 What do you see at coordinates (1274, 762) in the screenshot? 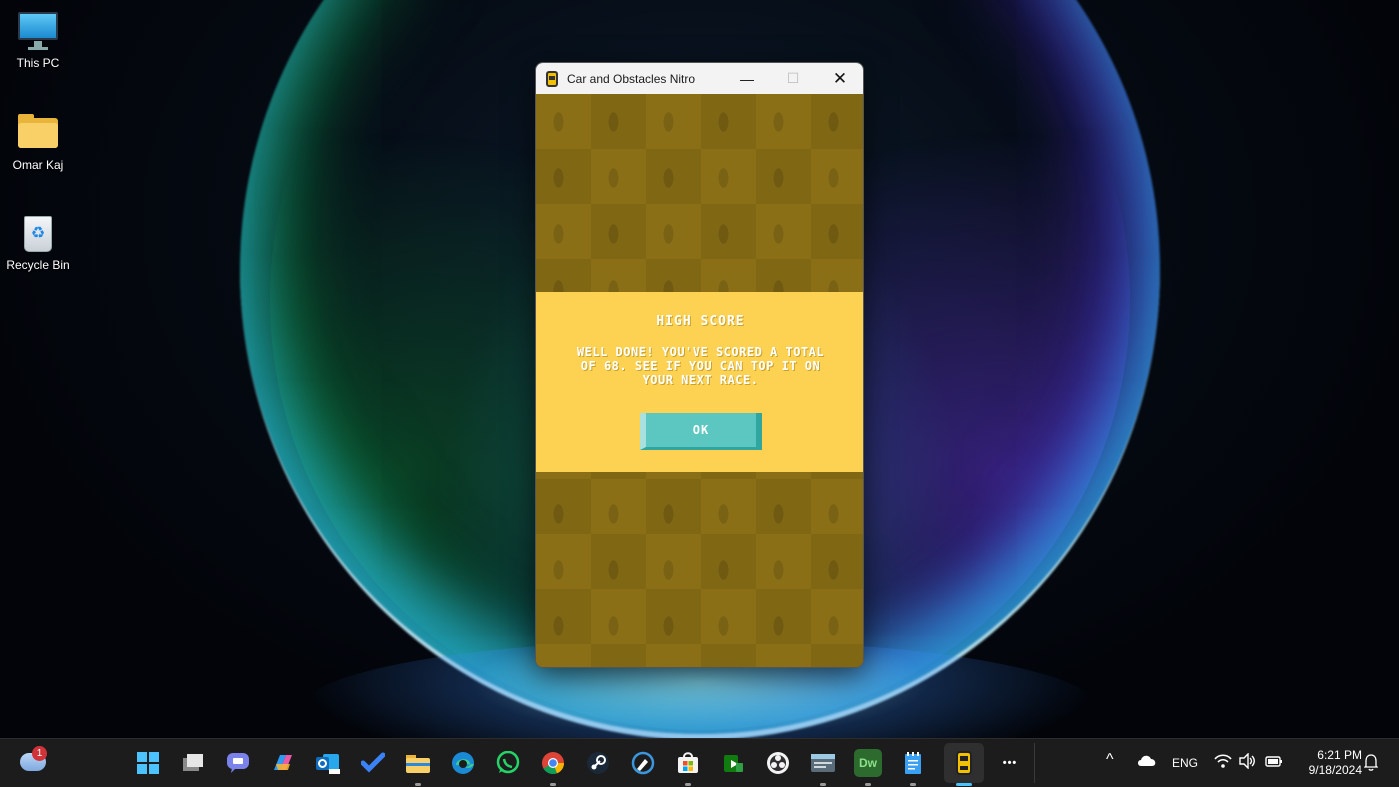
I see `battery-icon` at bounding box center [1274, 762].